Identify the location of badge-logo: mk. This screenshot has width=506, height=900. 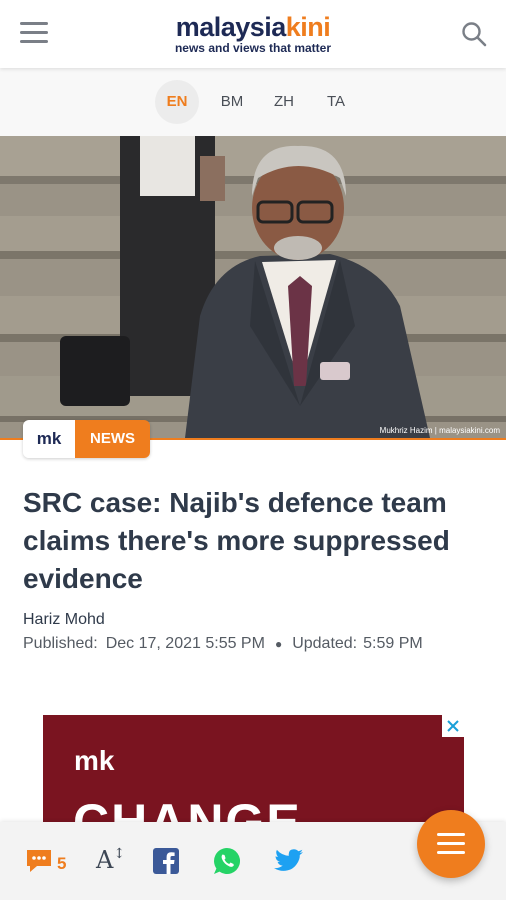
(49, 439).